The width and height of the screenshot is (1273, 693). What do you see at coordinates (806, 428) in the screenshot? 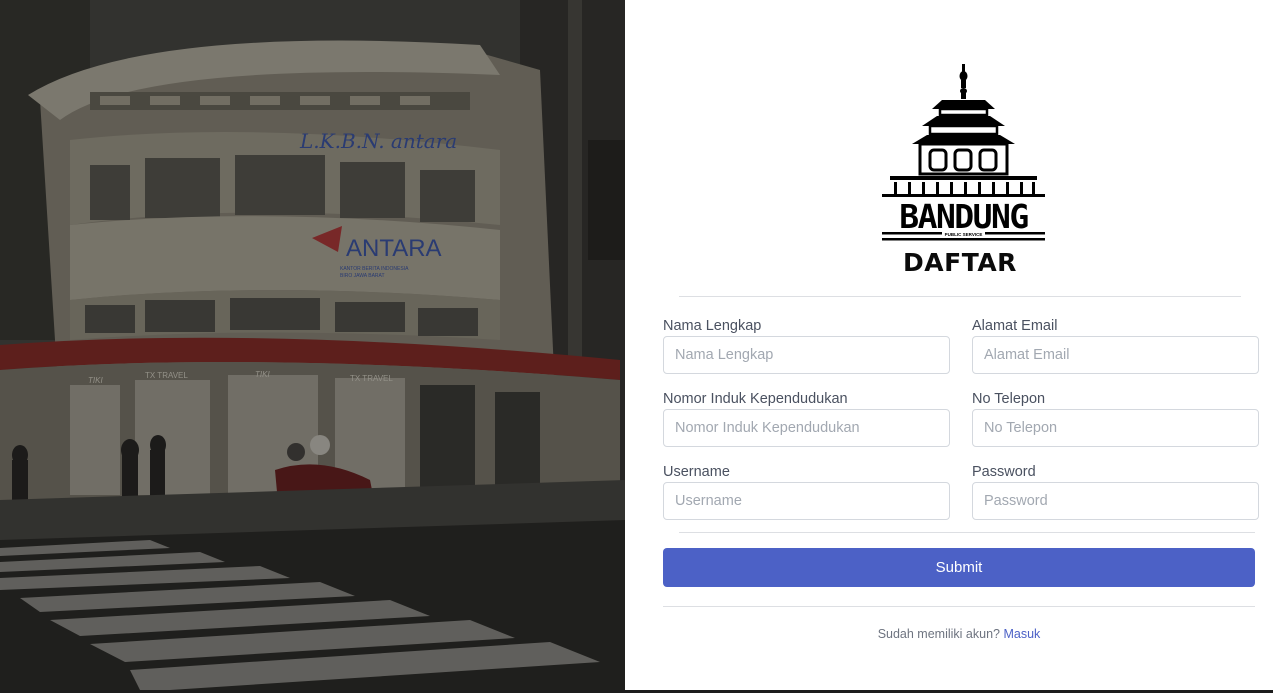
I see `nik-input` at bounding box center [806, 428].